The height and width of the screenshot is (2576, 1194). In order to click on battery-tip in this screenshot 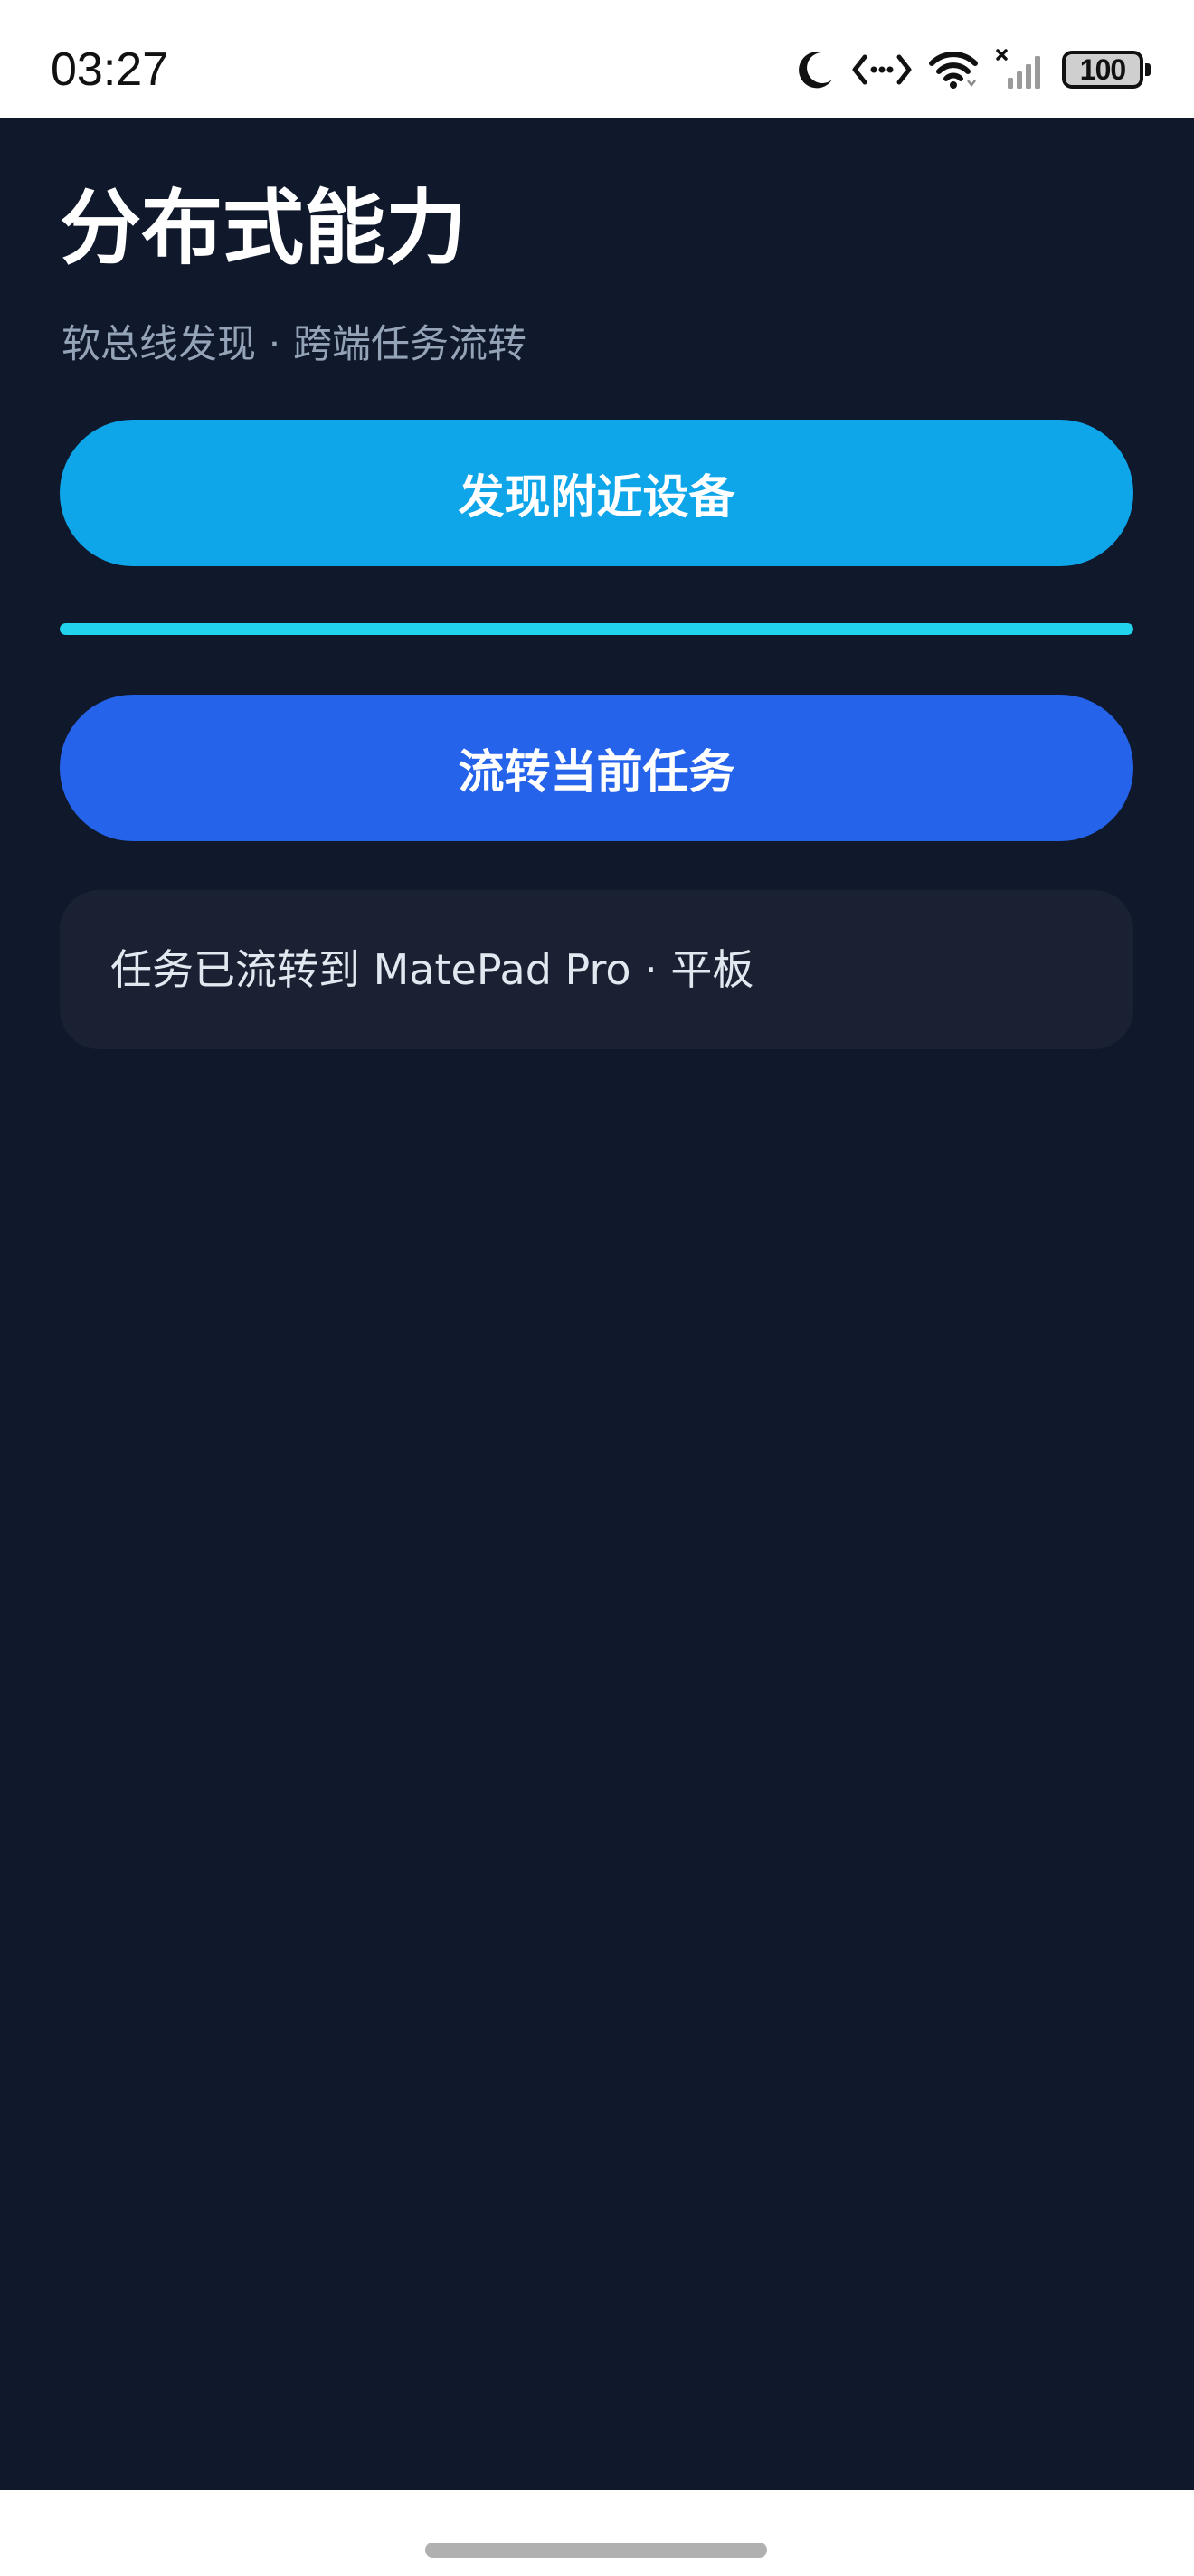, I will do `click(1148, 70)`.